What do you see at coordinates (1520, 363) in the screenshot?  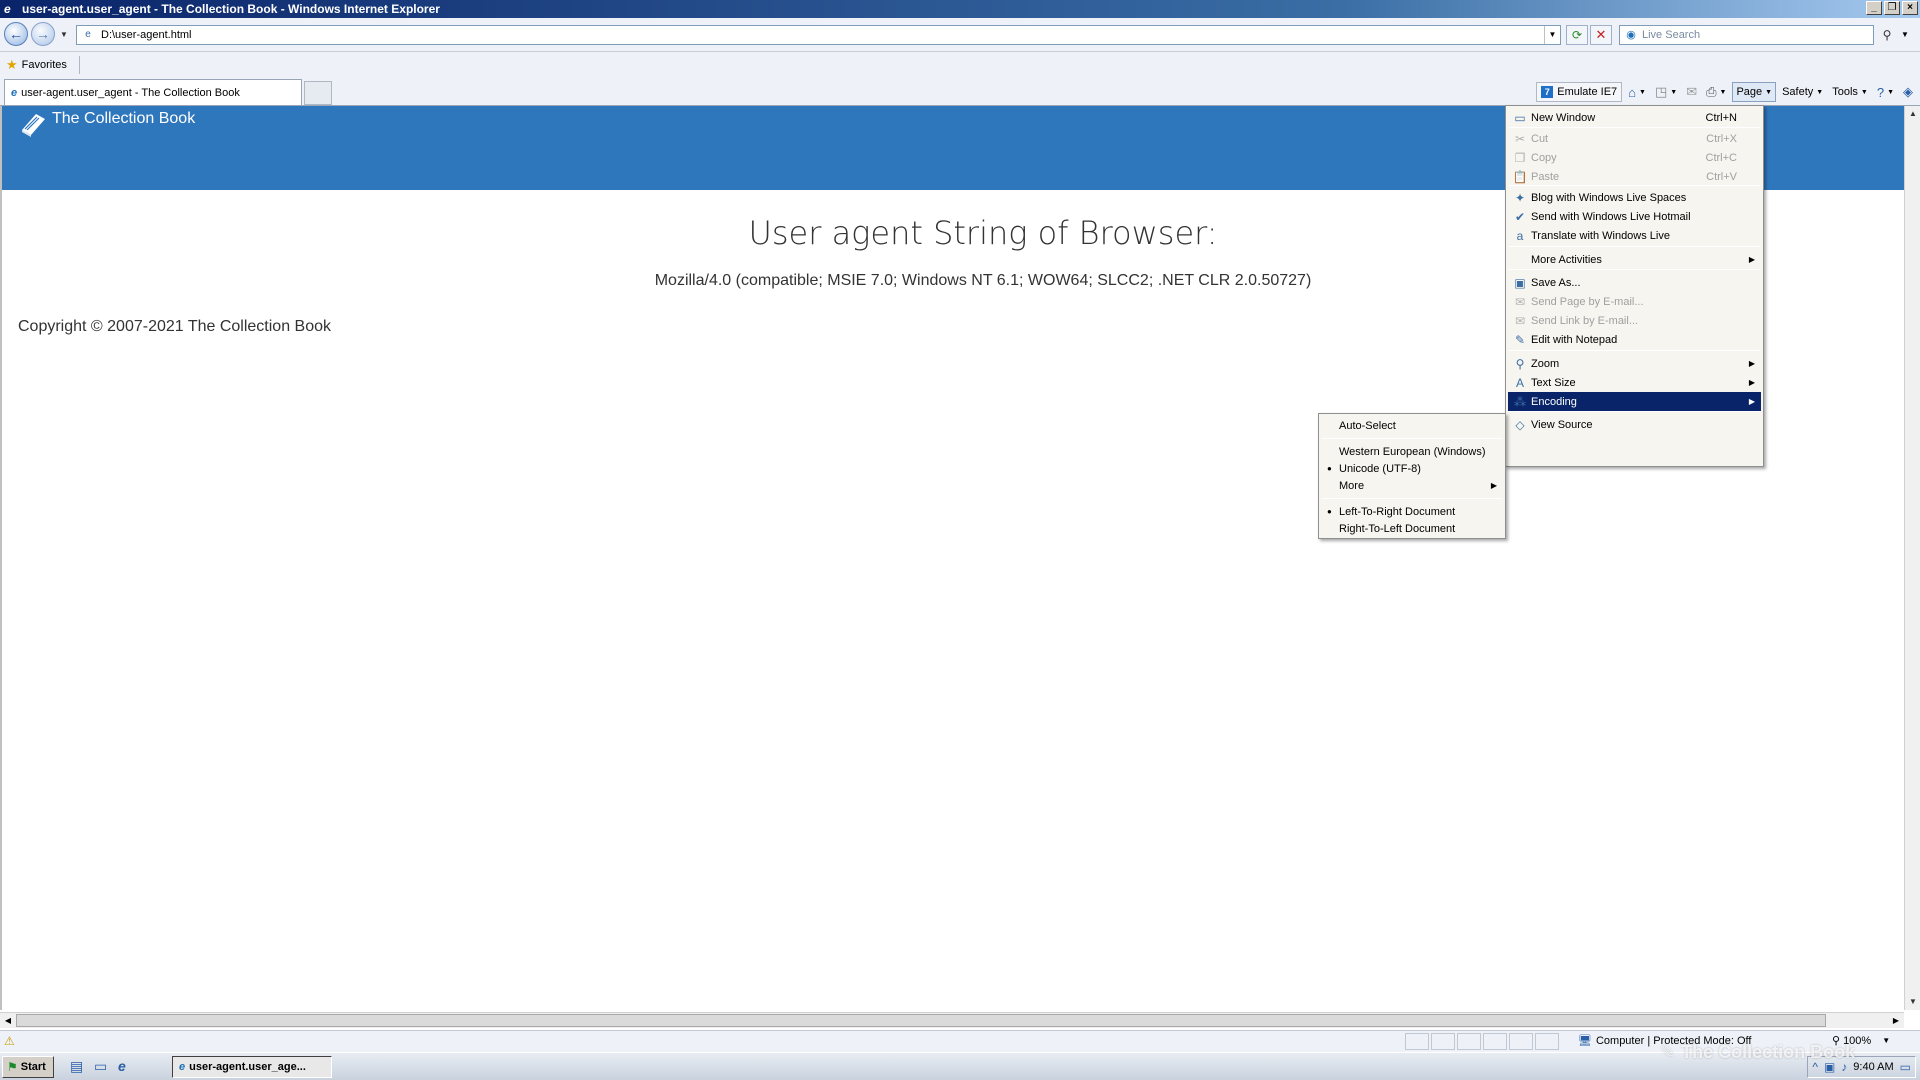 I see `zoom-icon: ⚲` at bounding box center [1520, 363].